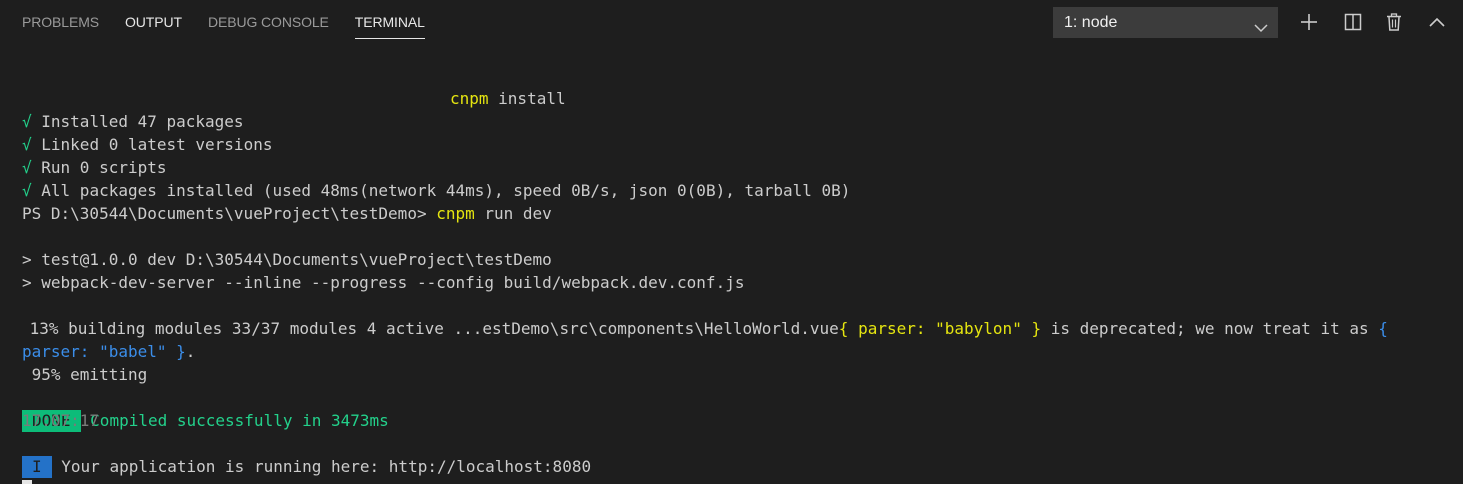 This screenshot has height=484, width=1463. I want to click on prompt-command: cnpm, so click(455, 213).